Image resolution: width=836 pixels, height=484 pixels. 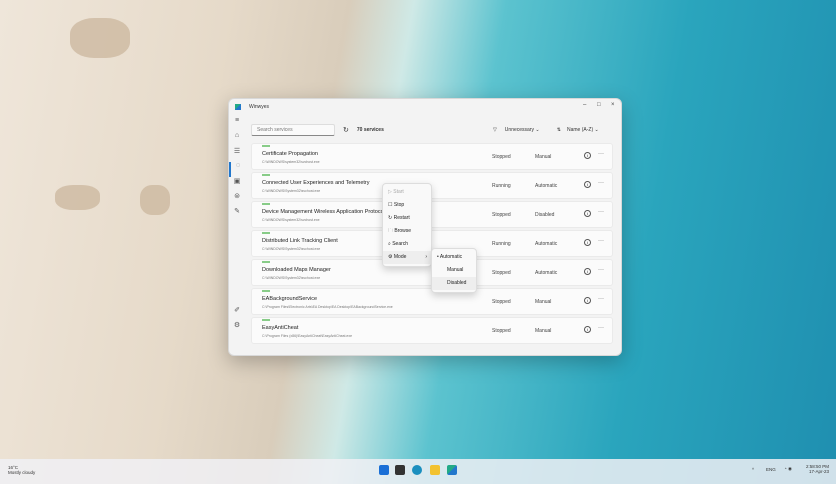 What do you see at coordinates (584, 105) in the screenshot?
I see `minimize-button: –` at bounding box center [584, 105].